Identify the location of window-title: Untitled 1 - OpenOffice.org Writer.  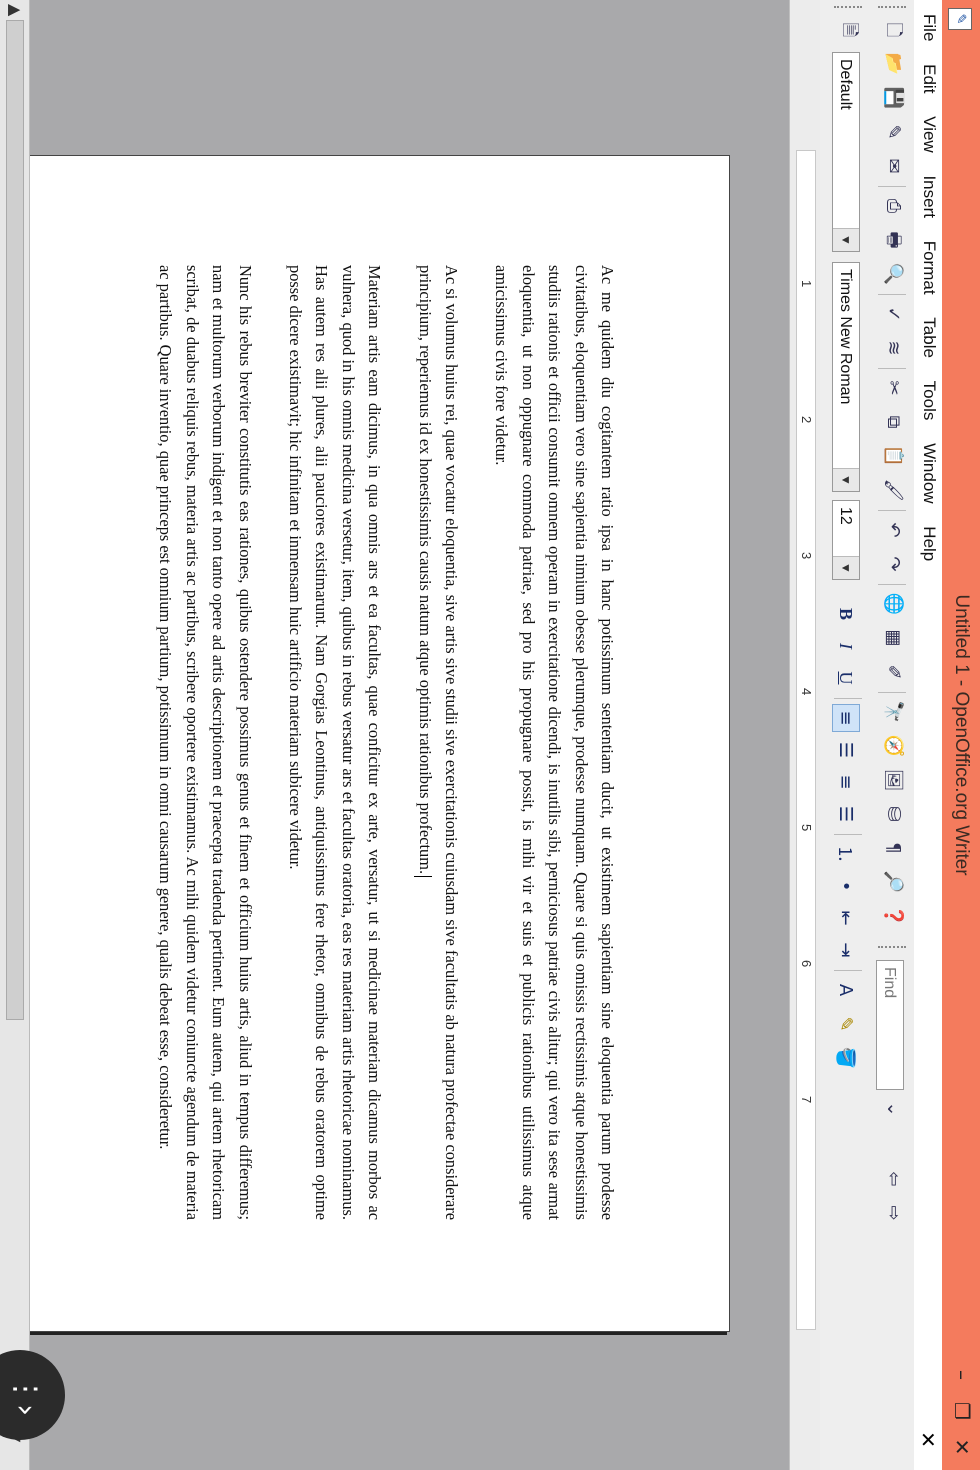
(961, 735).